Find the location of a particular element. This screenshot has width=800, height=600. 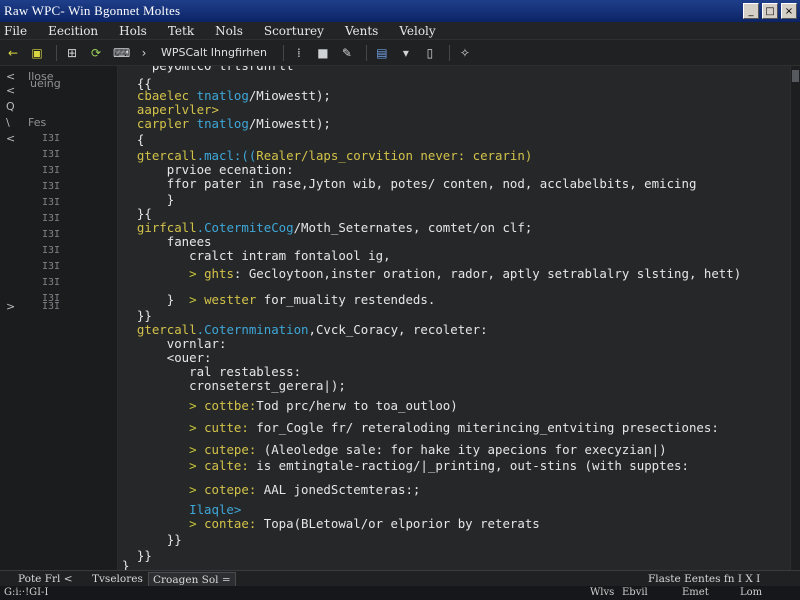

save-icon: ⊞ is located at coordinates (72, 53).